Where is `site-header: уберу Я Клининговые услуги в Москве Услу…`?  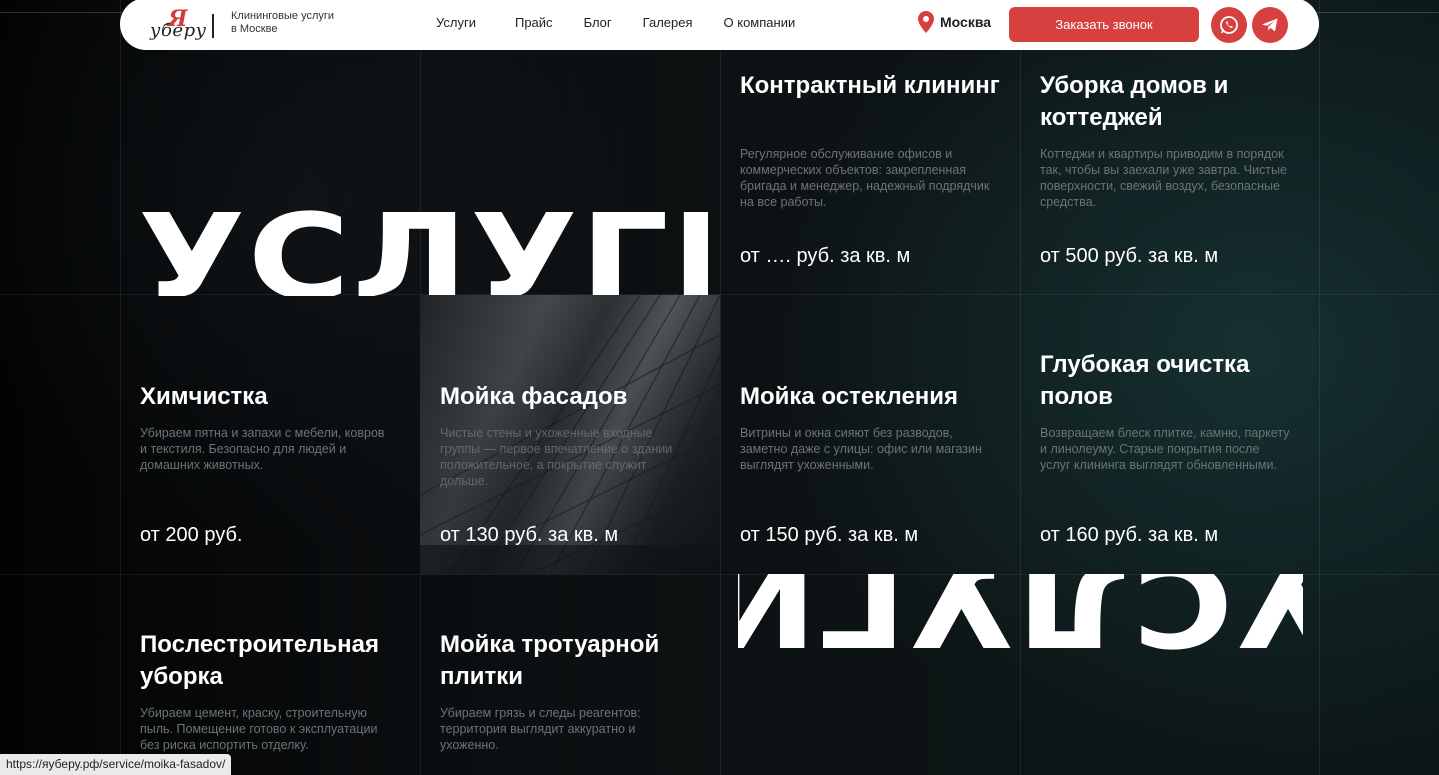 site-header: уберу Я Клининговые услуги в Москве Услу… is located at coordinates (719, 25).